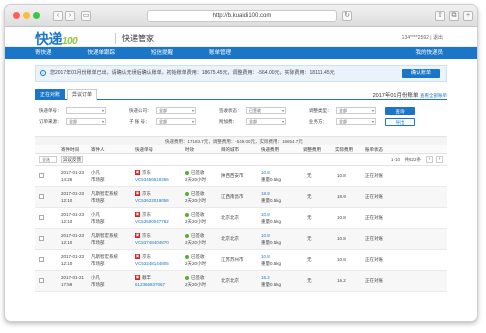 The height and width of the screenshot is (333, 486). What do you see at coordinates (341, 196) in the screenshot?
I see `actual-fee: 18.9` at bounding box center [341, 196].